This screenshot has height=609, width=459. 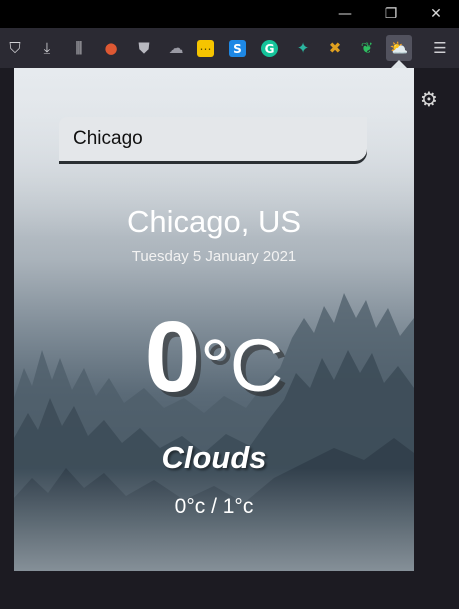 What do you see at coordinates (111, 48) in the screenshot?
I see `duckduckgo-icon: ●` at bounding box center [111, 48].